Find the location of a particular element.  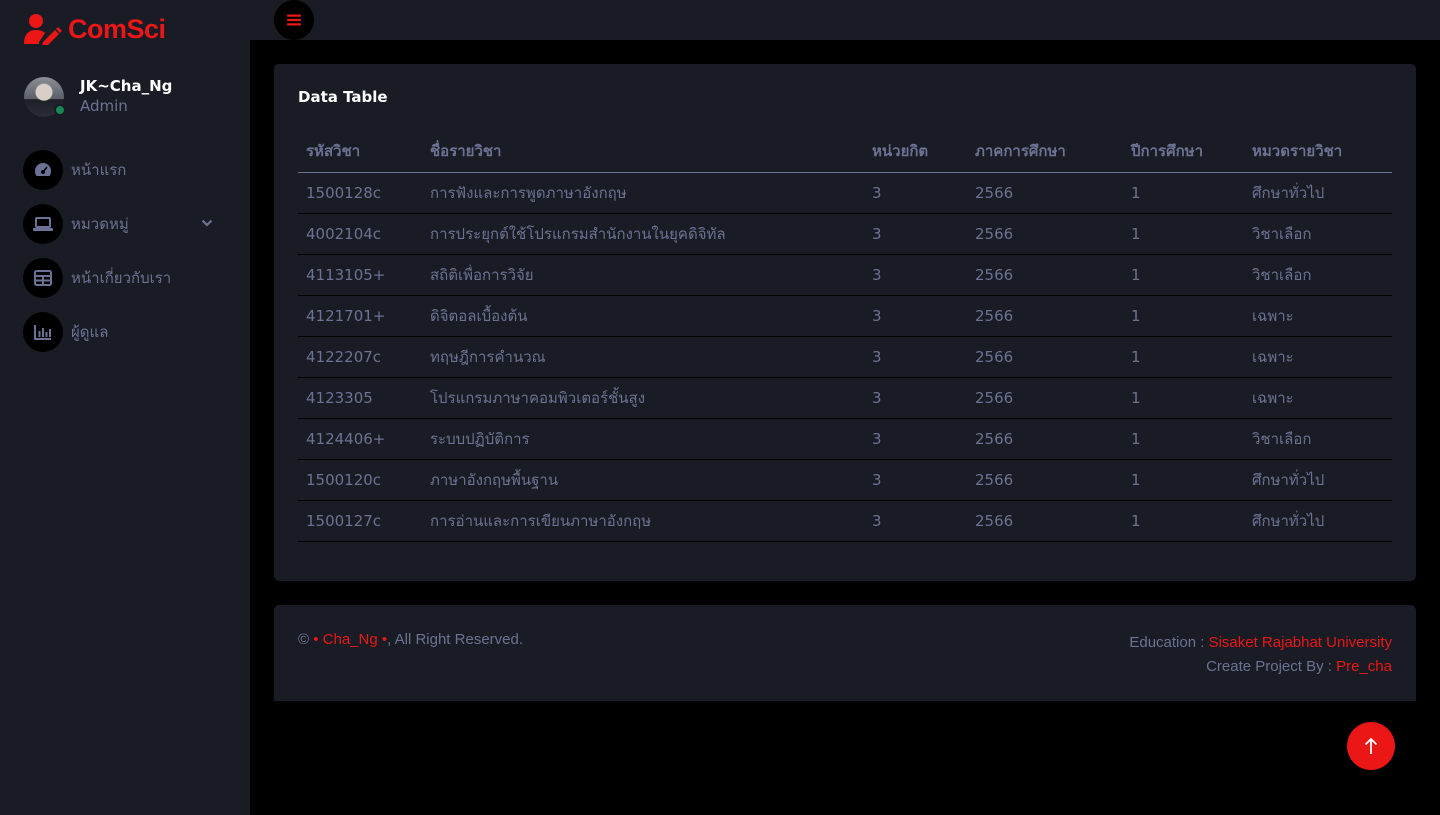

table-cell: ทฤษฎีการคำนวณ is located at coordinates (643, 357).